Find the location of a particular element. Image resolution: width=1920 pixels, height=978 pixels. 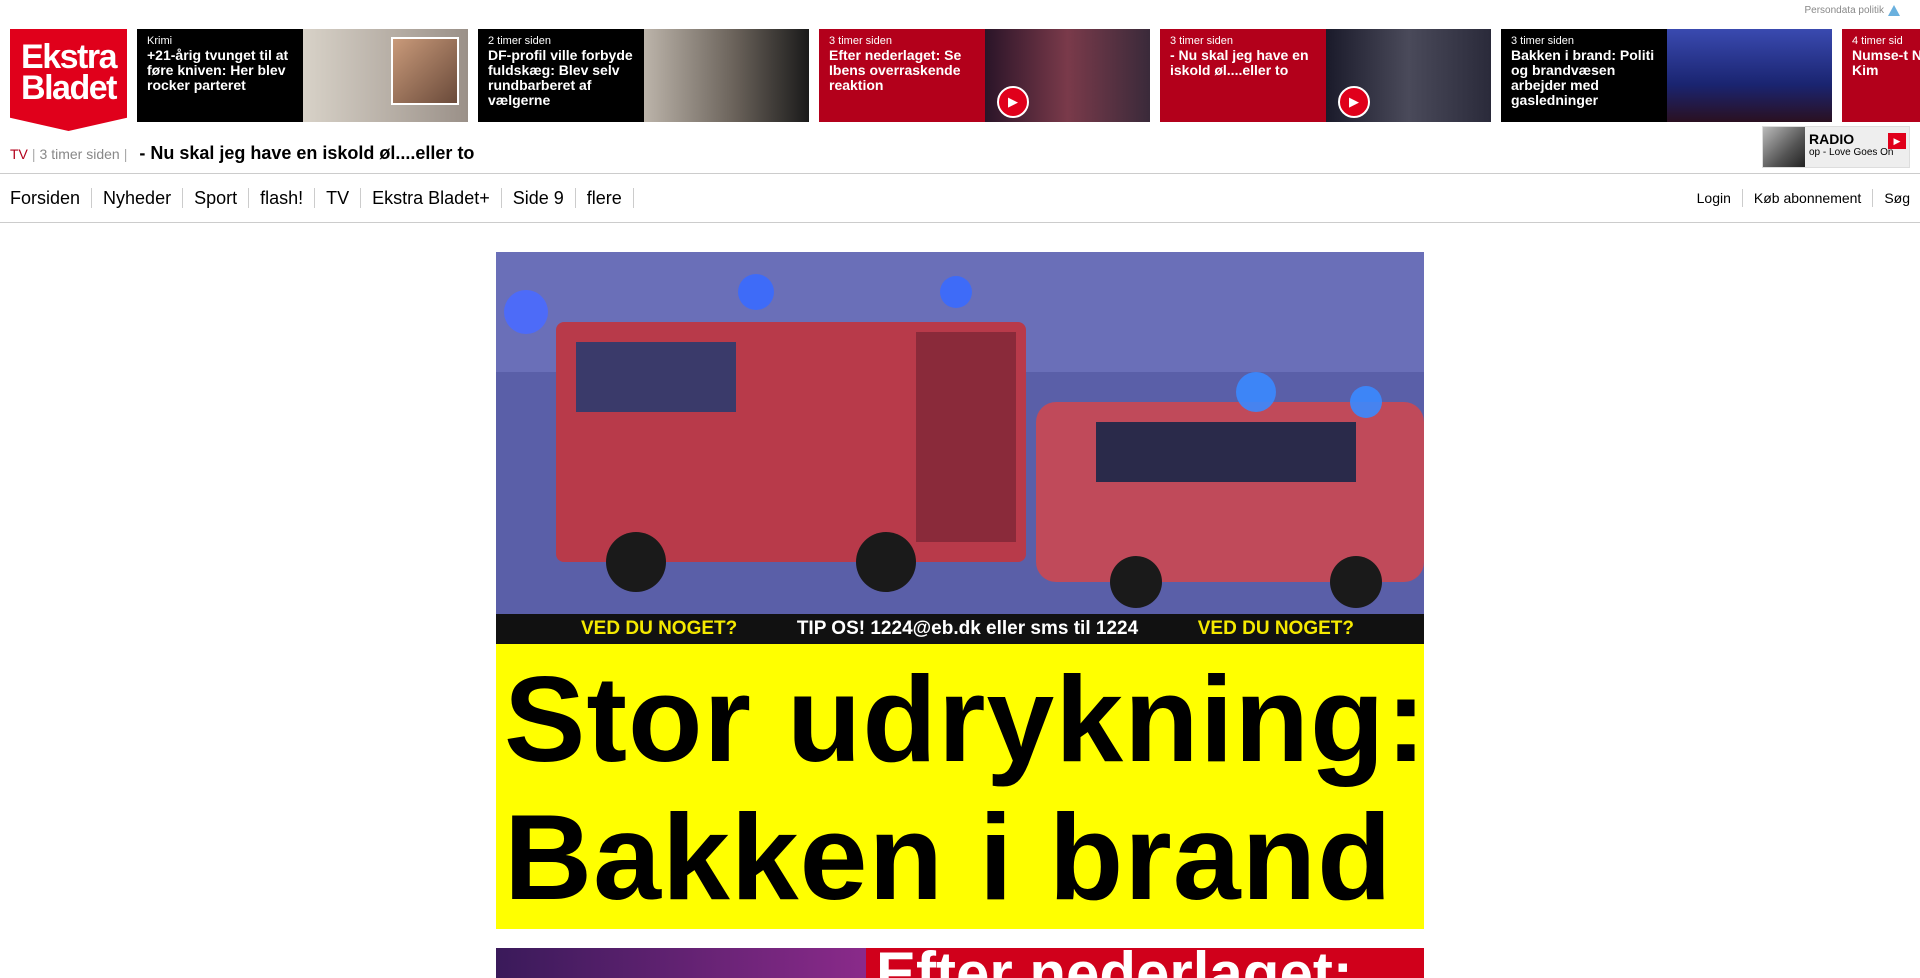

login-link: Login is located at coordinates (1714, 198).